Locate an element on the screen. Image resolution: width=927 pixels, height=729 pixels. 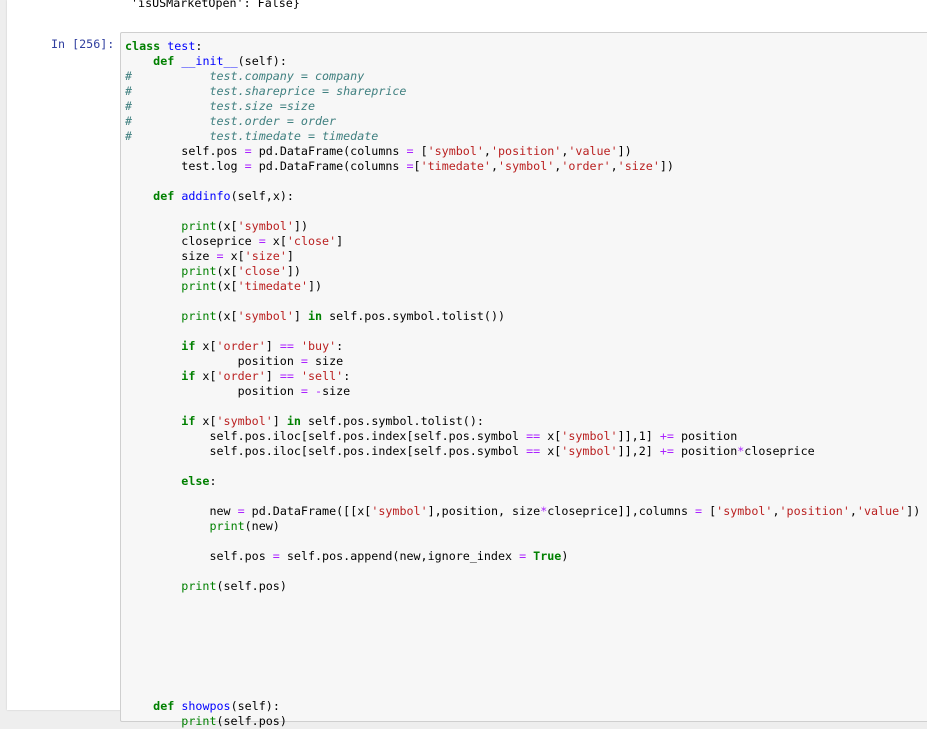
cell-input-prompt: In [256]: is located at coordinates (83, 44).